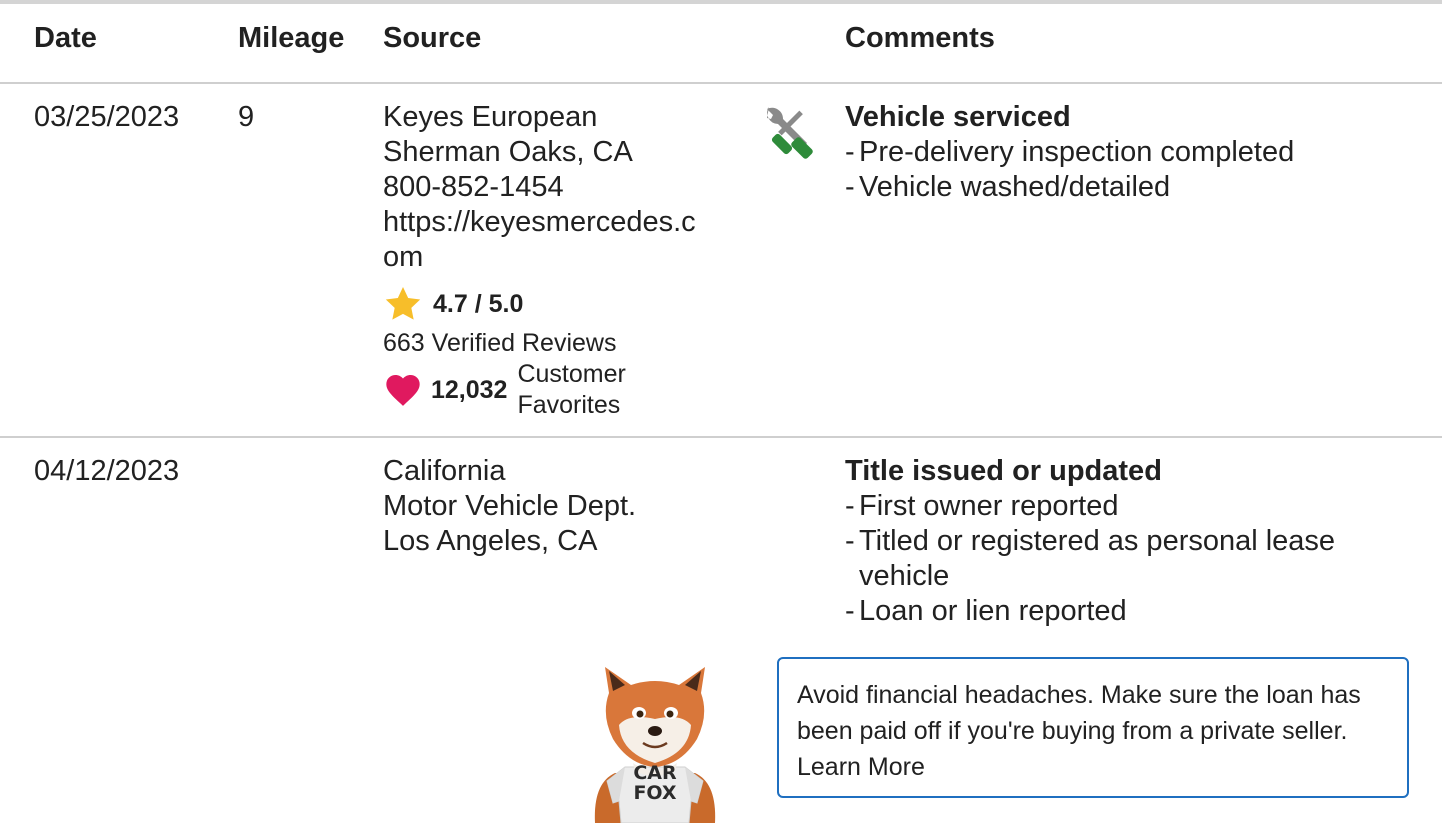  I want to click on source-name: Keyes European, so click(539, 117).